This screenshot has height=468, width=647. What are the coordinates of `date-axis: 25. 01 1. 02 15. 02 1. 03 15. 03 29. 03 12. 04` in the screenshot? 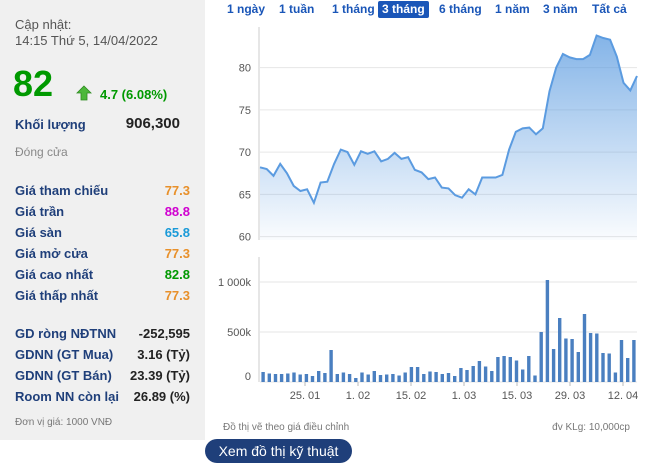 It's located at (464, 392).